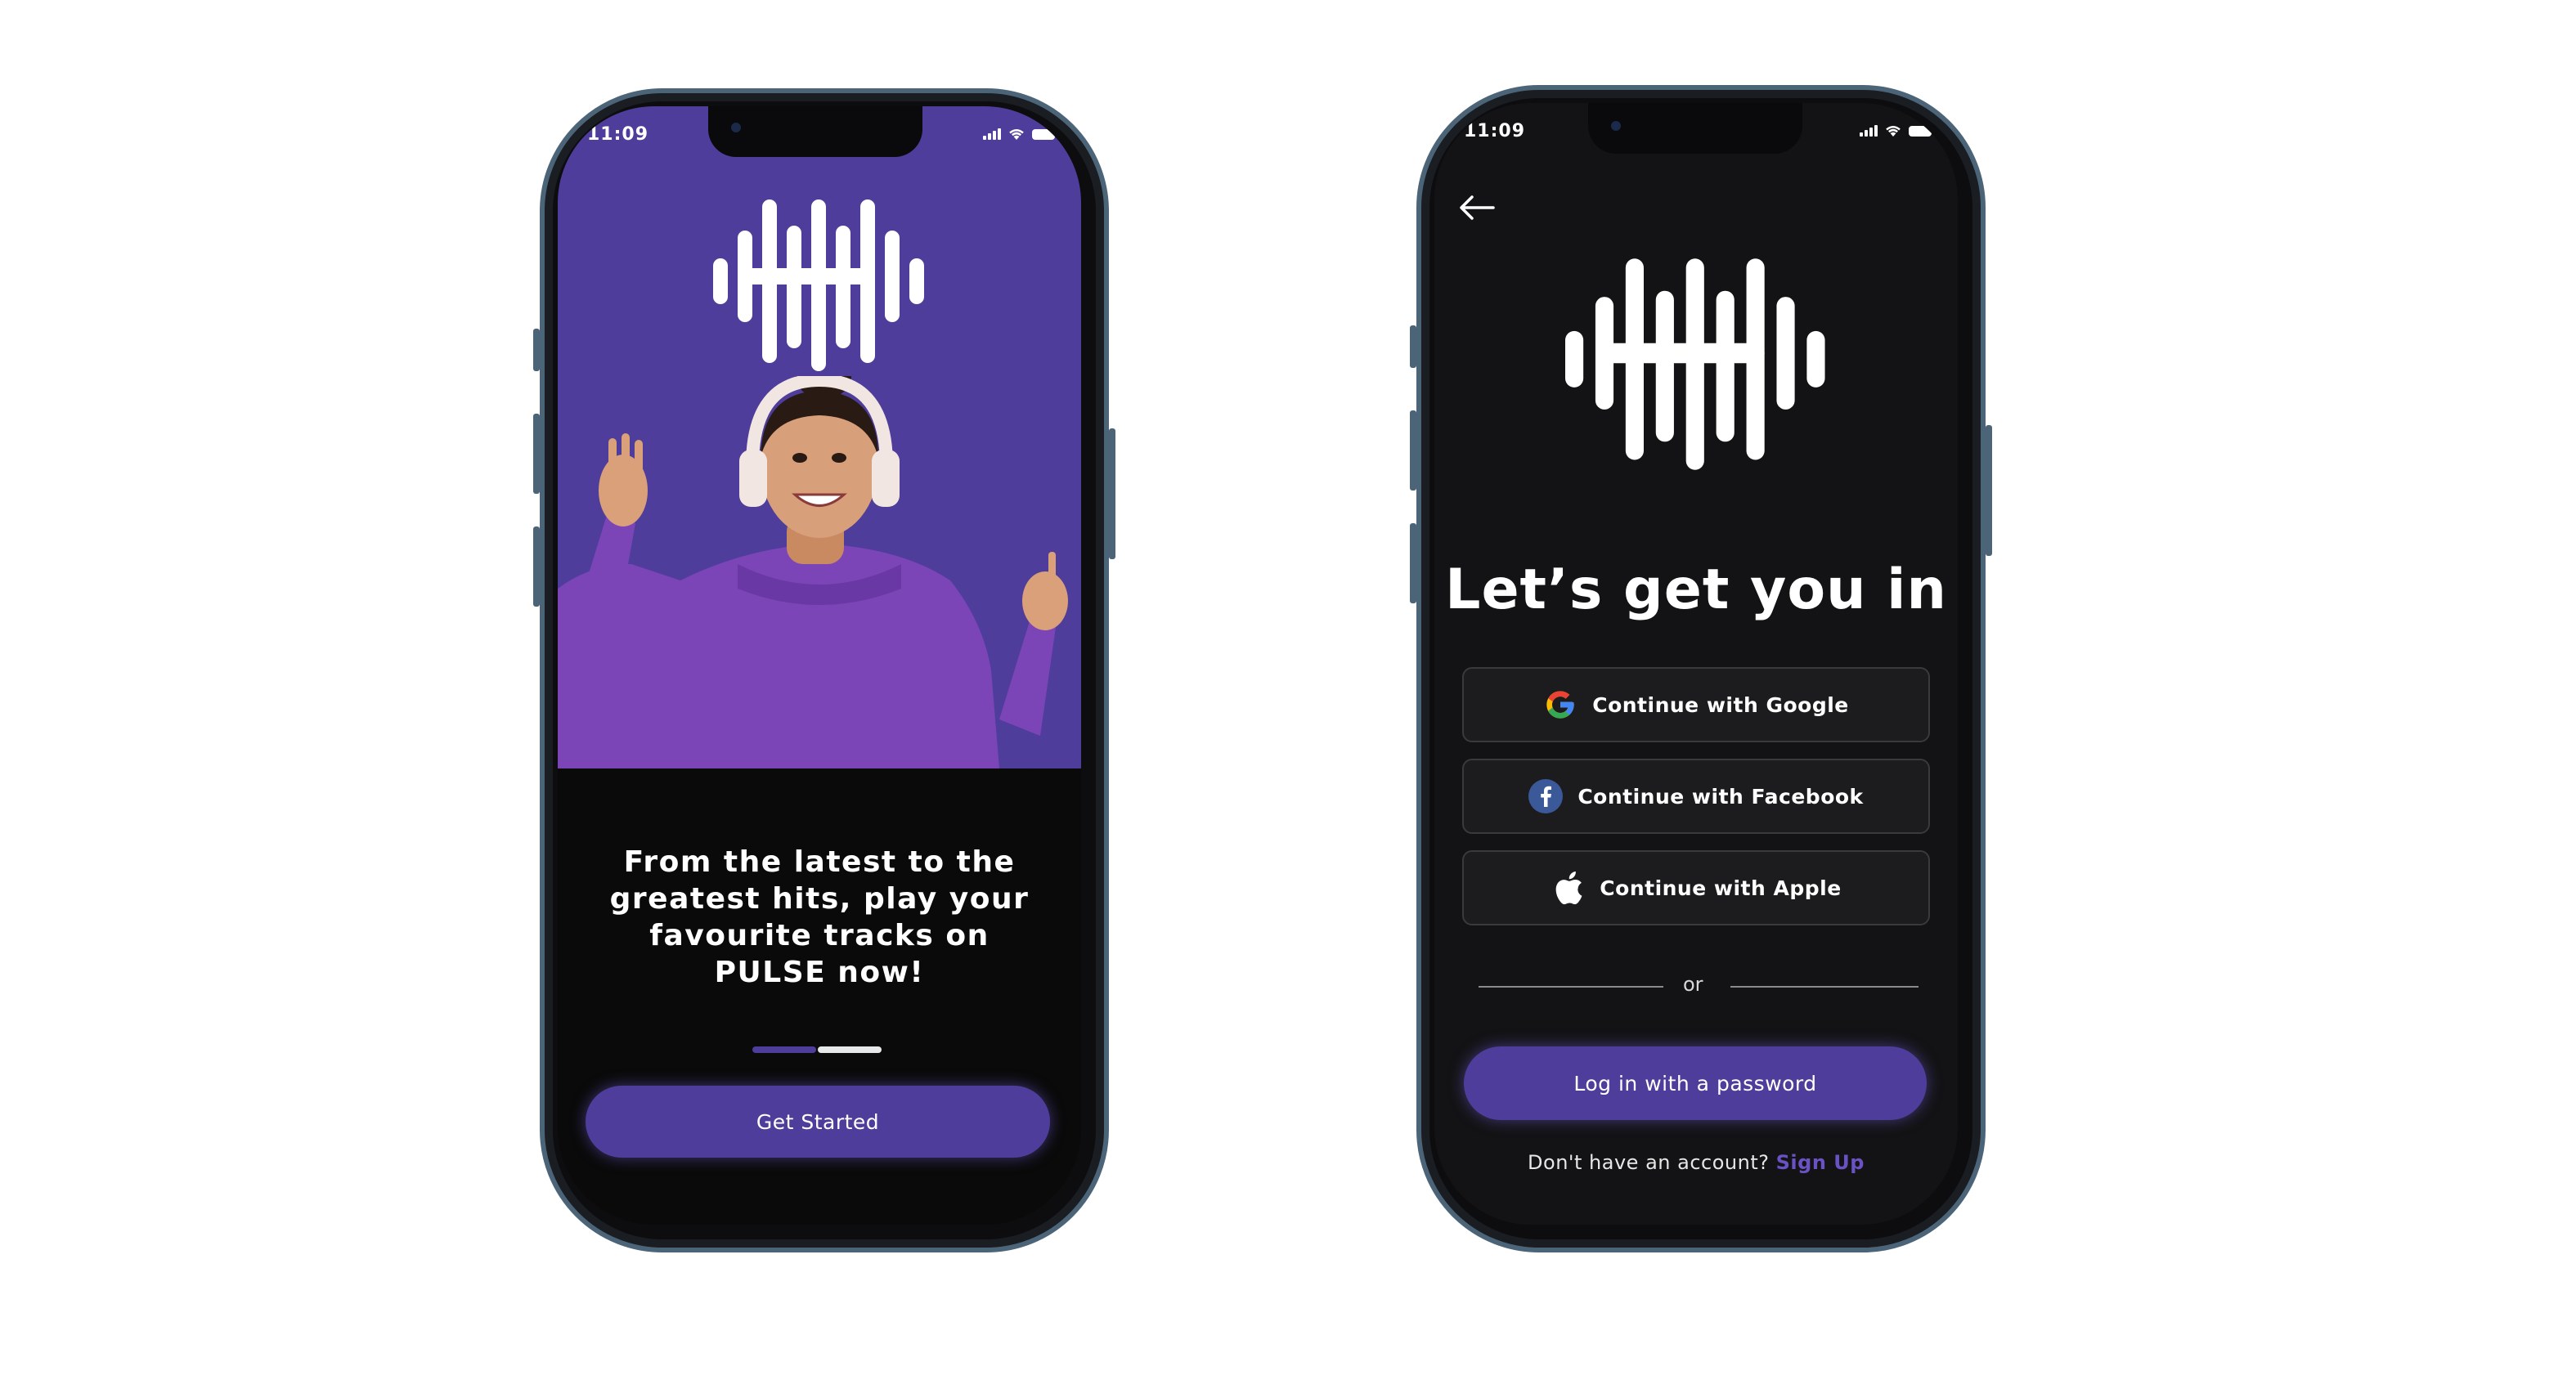  What do you see at coordinates (1477, 208) in the screenshot?
I see `back-arrow-icon` at bounding box center [1477, 208].